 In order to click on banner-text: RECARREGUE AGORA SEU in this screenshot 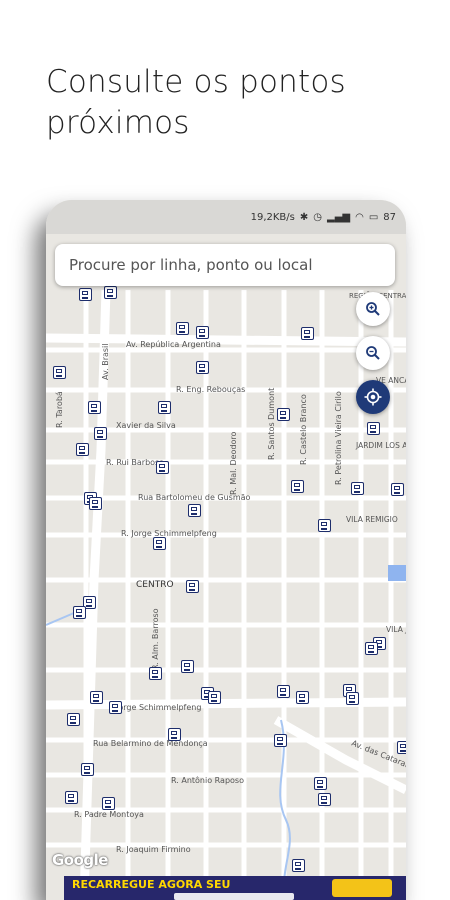, I will do `click(151, 884)`.